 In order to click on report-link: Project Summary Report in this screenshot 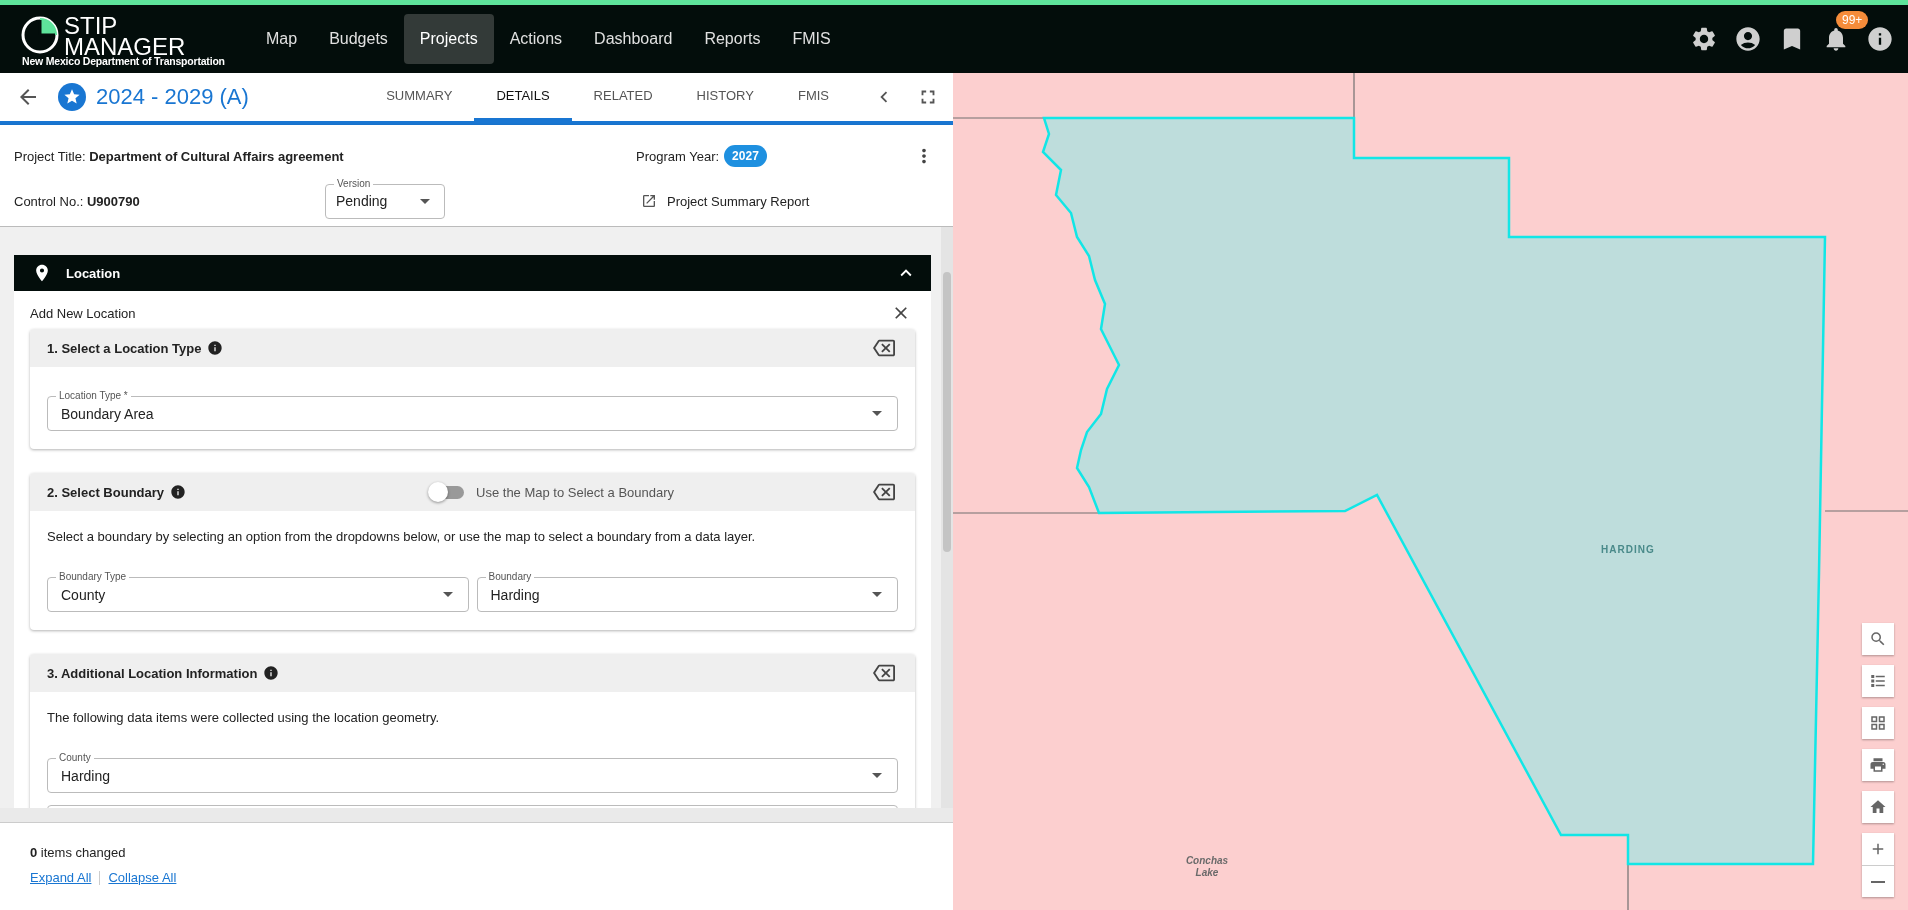, I will do `click(725, 201)`.